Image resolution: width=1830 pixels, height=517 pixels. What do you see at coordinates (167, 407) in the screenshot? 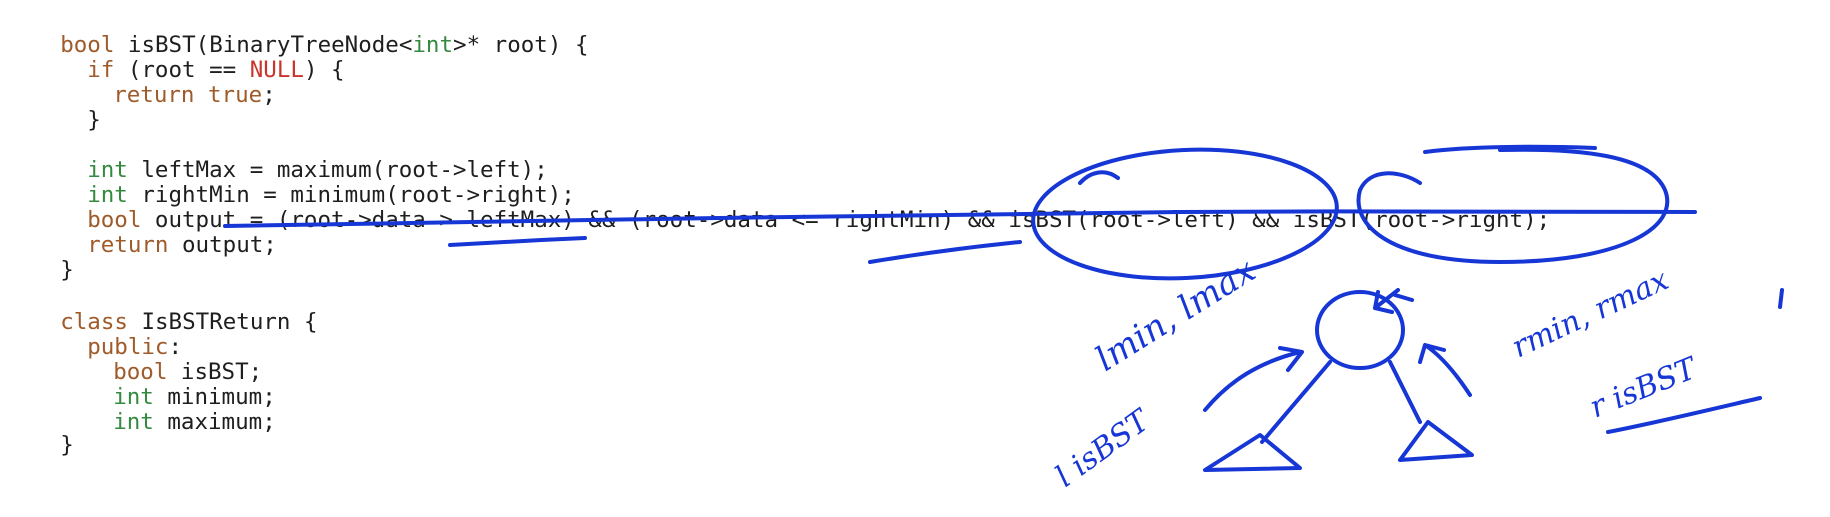
I see `code-line-16: int maximum;` at bounding box center [167, 407].